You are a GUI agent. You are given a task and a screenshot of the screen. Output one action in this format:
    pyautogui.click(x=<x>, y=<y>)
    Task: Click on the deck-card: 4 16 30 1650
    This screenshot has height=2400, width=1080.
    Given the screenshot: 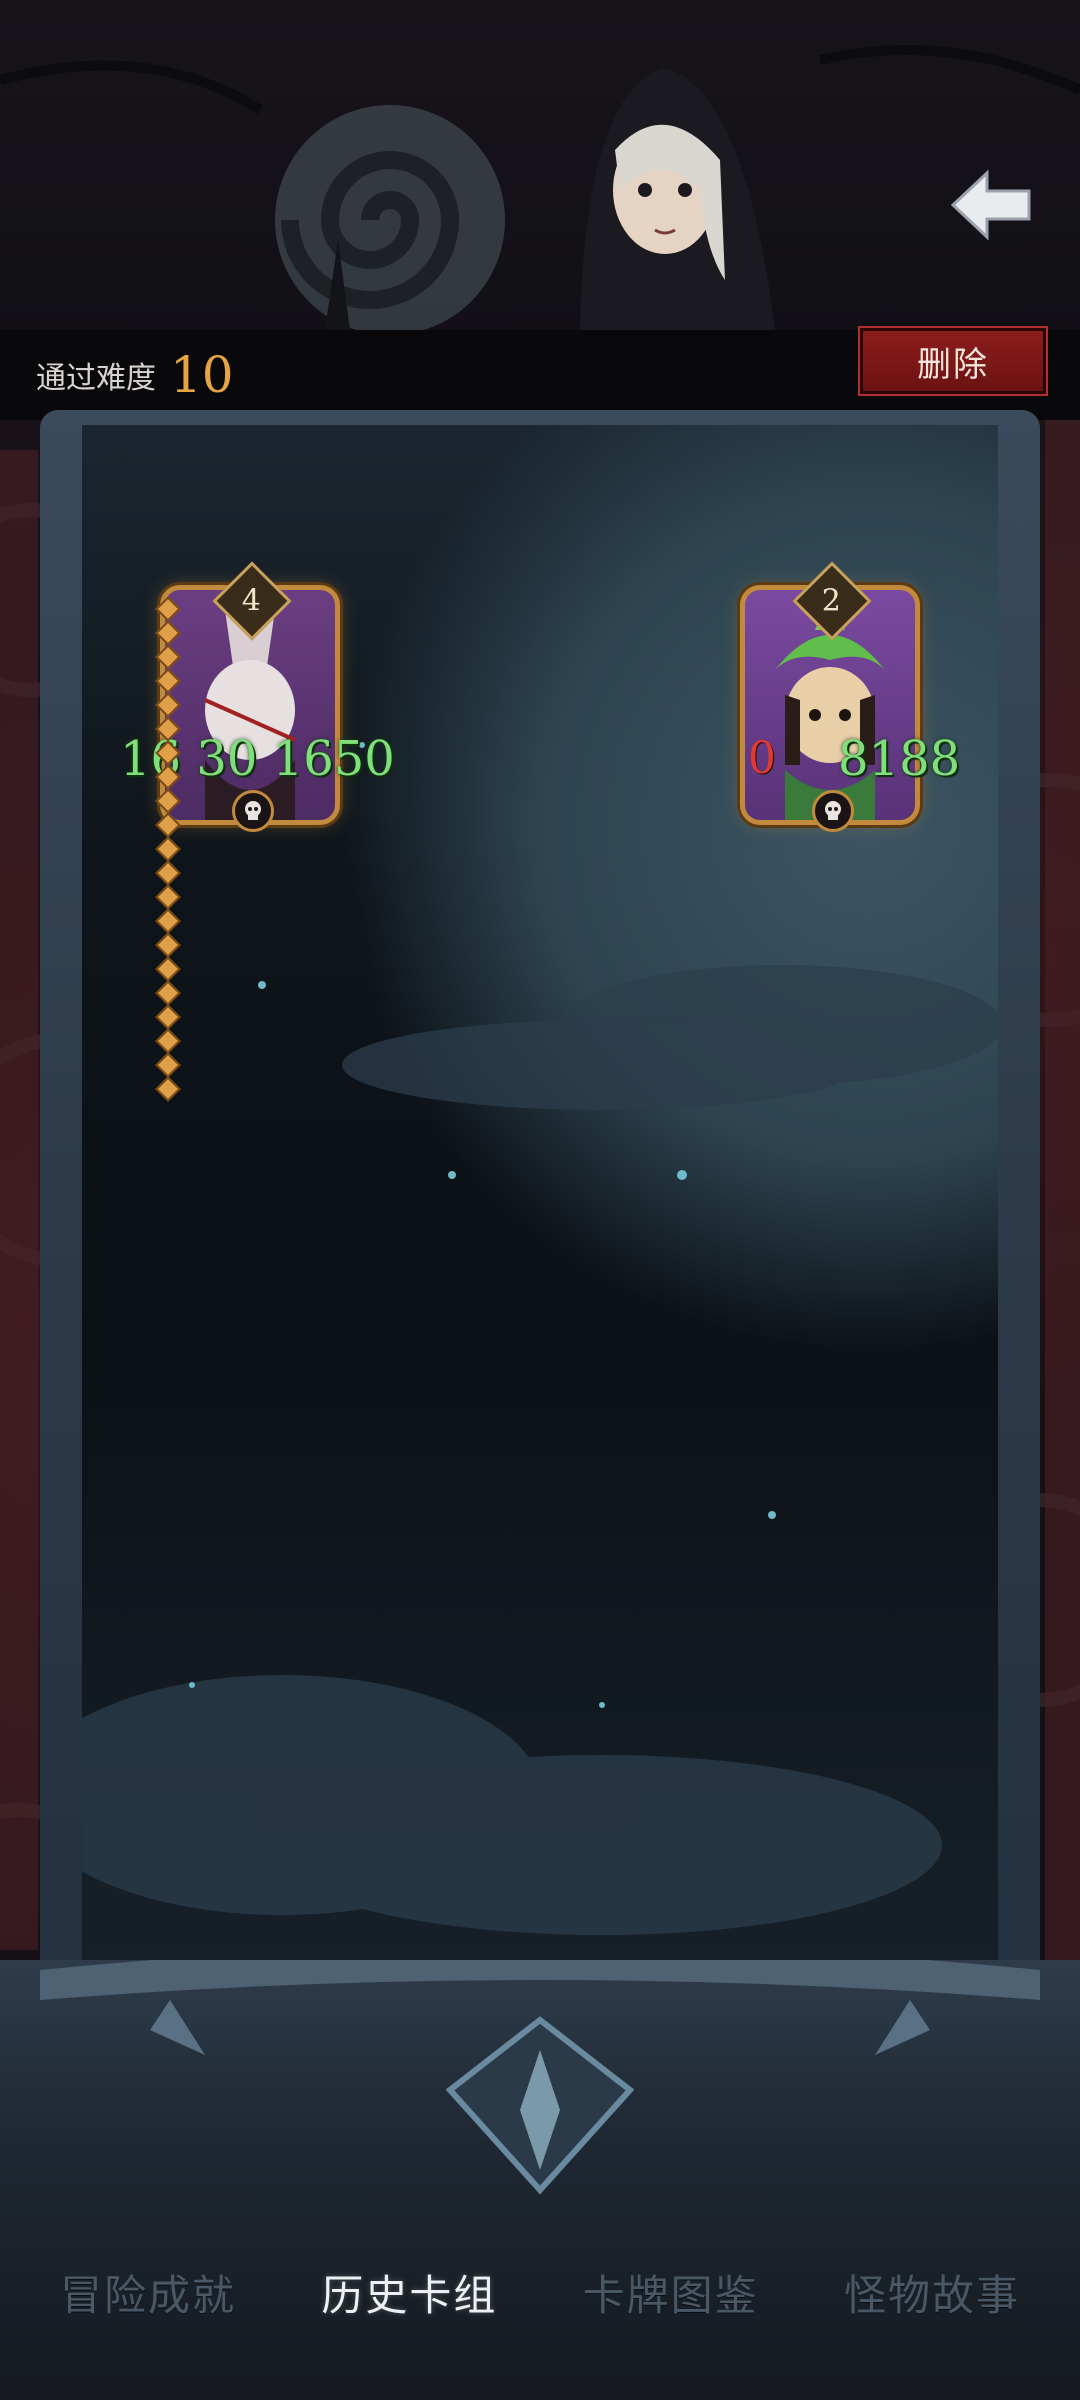 What is the action you would take?
    pyautogui.click(x=257, y=696)
    